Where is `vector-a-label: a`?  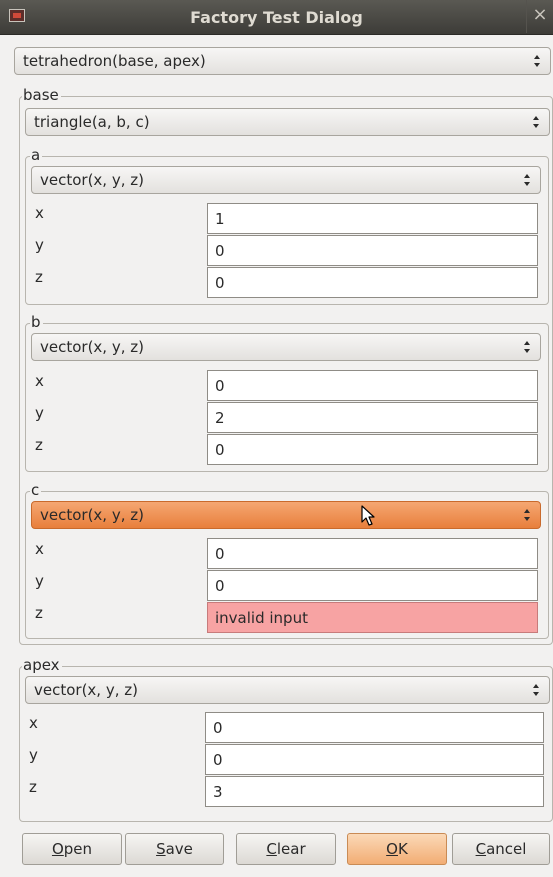 vector-a-label: a is located at coordinates (36, 155).